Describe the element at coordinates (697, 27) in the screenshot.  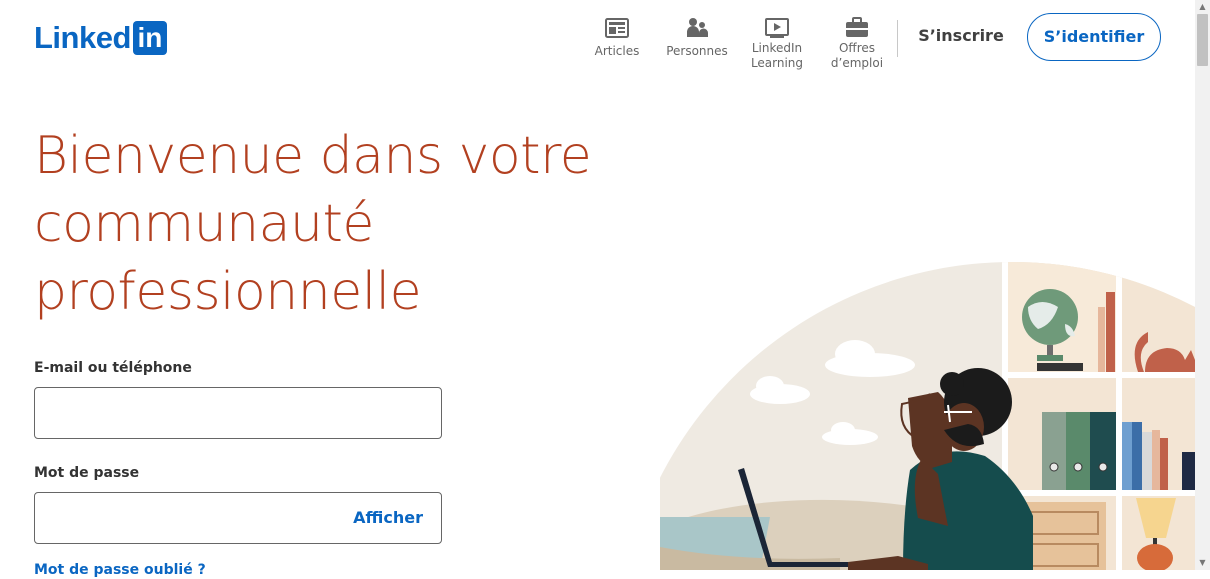
I see `people-icon` at that location.